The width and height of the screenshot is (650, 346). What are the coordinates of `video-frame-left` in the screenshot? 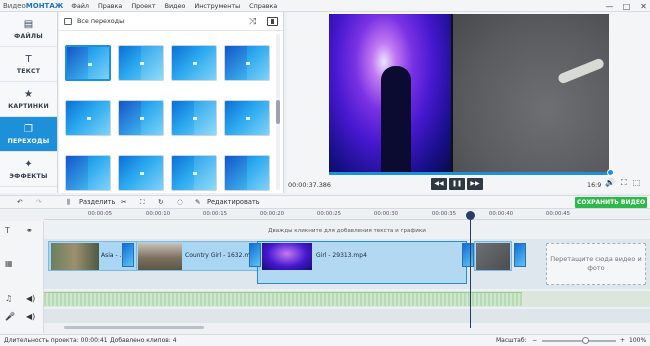 It's located at (390, 94).